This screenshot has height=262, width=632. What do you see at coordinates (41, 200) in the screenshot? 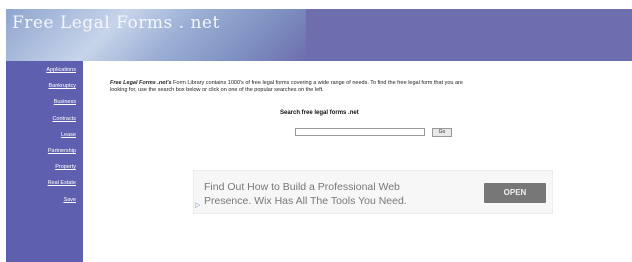
I see `sidebar-item-save: Save` at bounding box center [41, 200].